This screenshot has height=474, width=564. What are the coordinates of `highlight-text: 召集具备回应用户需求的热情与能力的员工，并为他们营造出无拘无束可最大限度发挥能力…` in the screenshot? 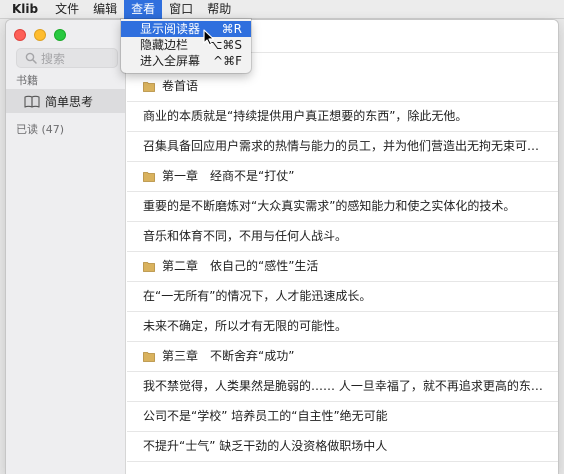 It's located at (345, 146).